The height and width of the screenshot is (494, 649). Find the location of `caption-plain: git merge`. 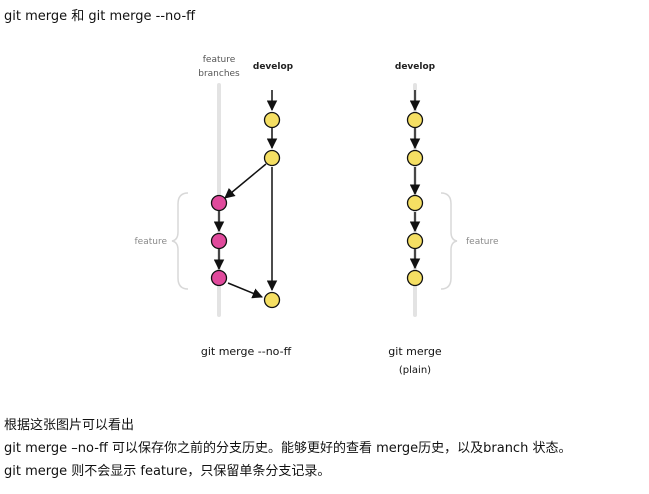

caption-plain: git merge is located at coordinates (415, 351).